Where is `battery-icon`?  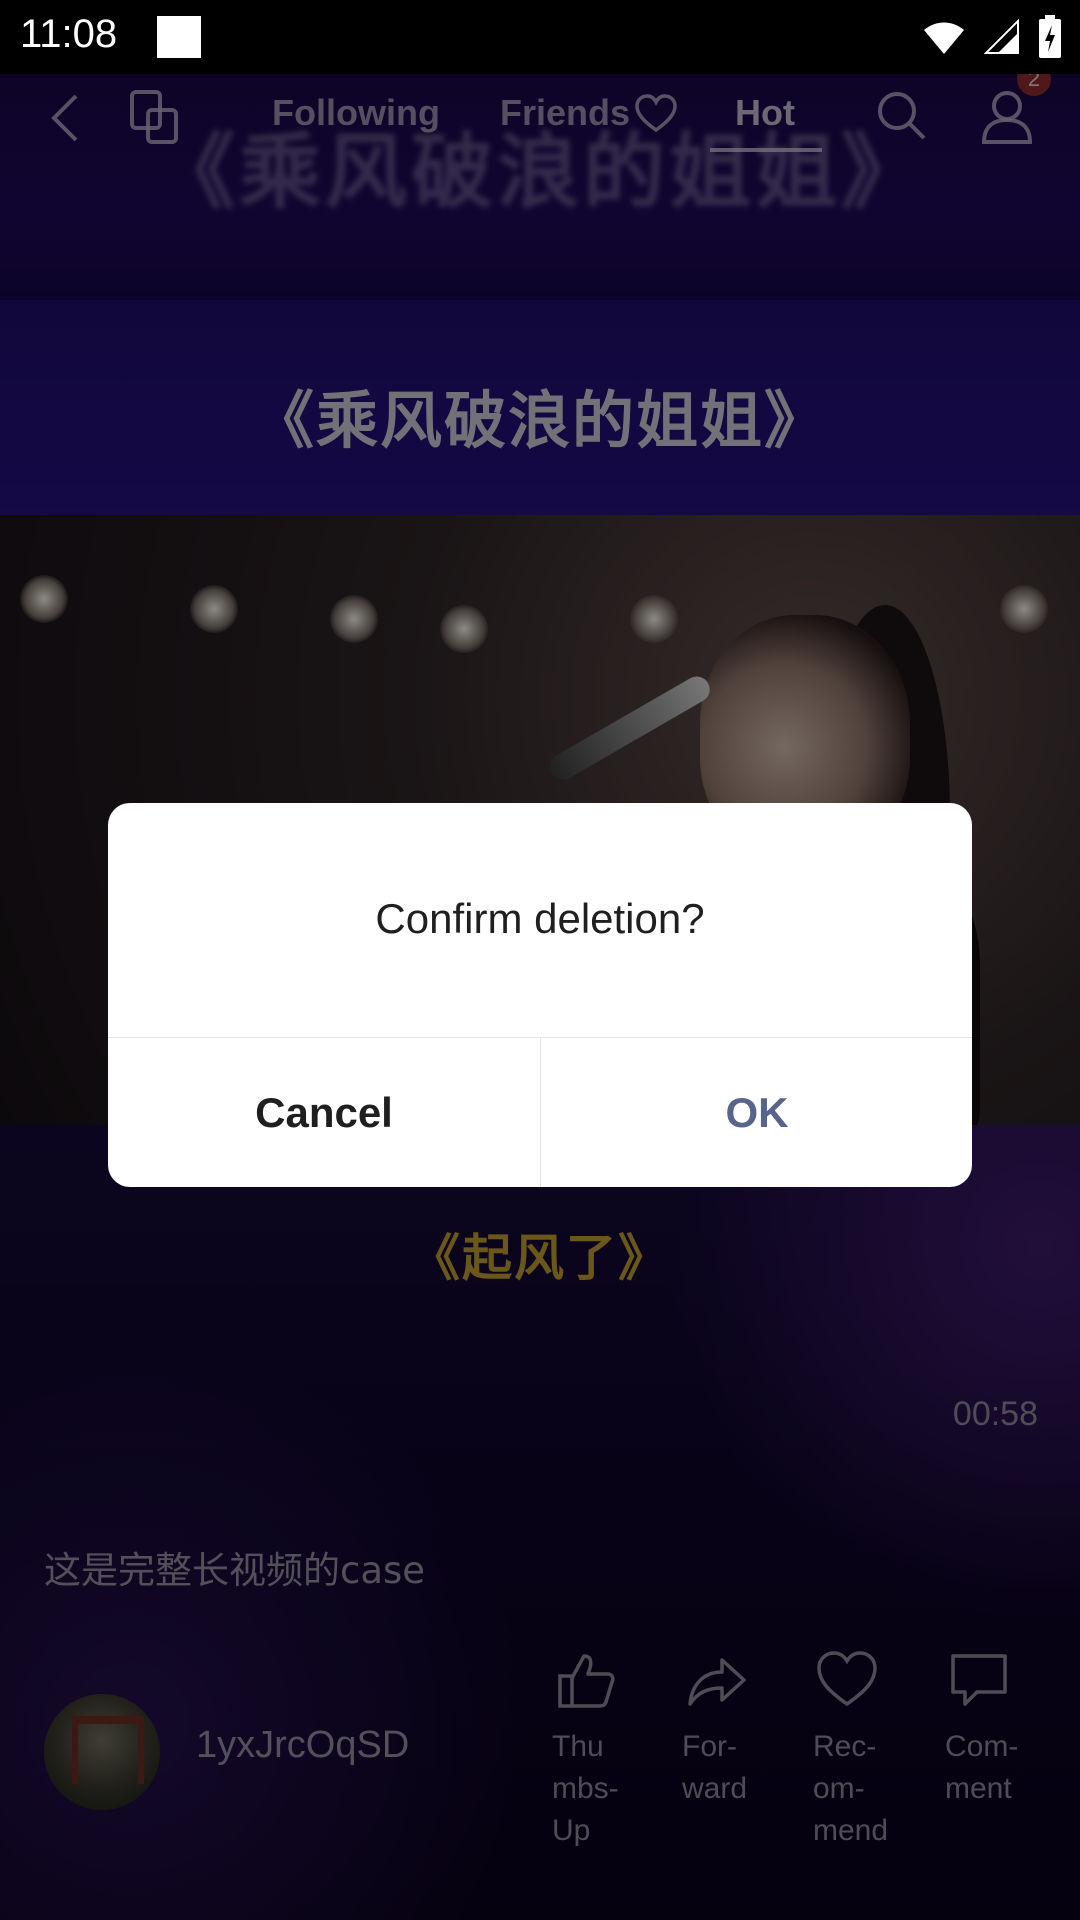 battery-icon is located at coordinates (1050, 37).